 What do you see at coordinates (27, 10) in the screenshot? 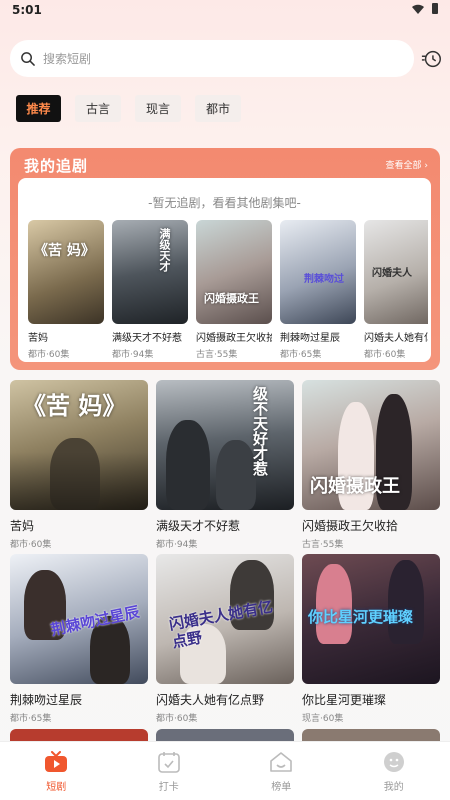
I see `status-time: 5:01` at bounding box center [27, 10].